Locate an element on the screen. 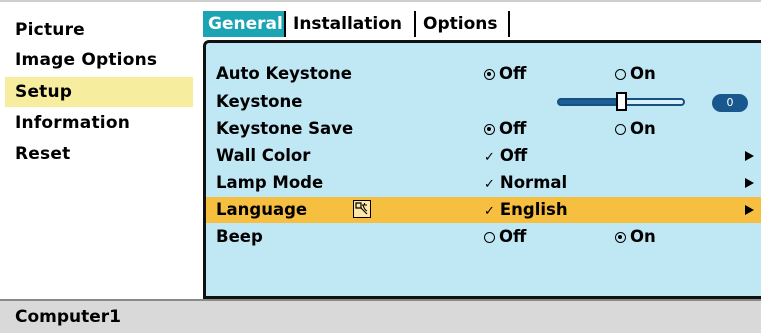 The image size is (761, 333). tab-installation: Installation is located at coordinates (352, 24).